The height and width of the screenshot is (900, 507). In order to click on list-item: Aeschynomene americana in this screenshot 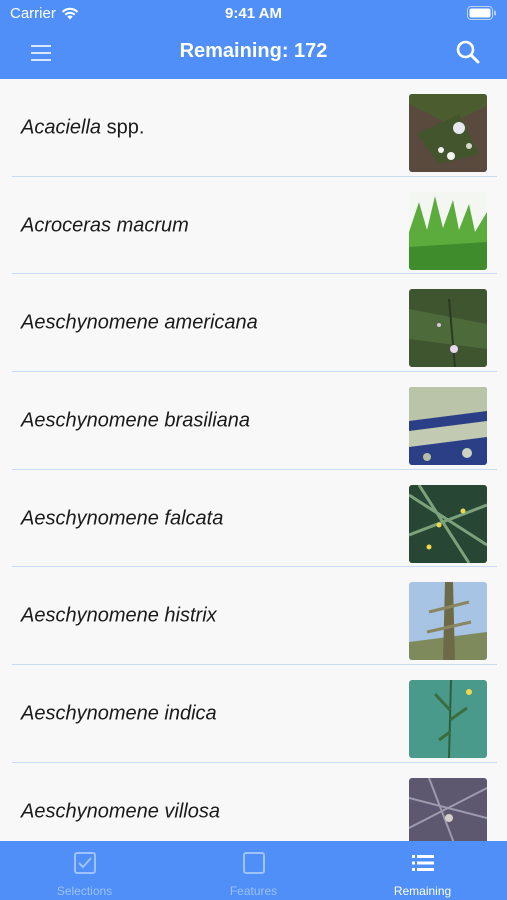, I will do `click(253, 323)`.